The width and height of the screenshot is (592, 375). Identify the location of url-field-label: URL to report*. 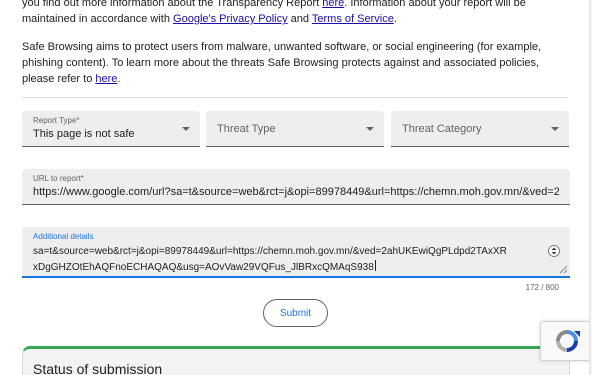
(58, 178).